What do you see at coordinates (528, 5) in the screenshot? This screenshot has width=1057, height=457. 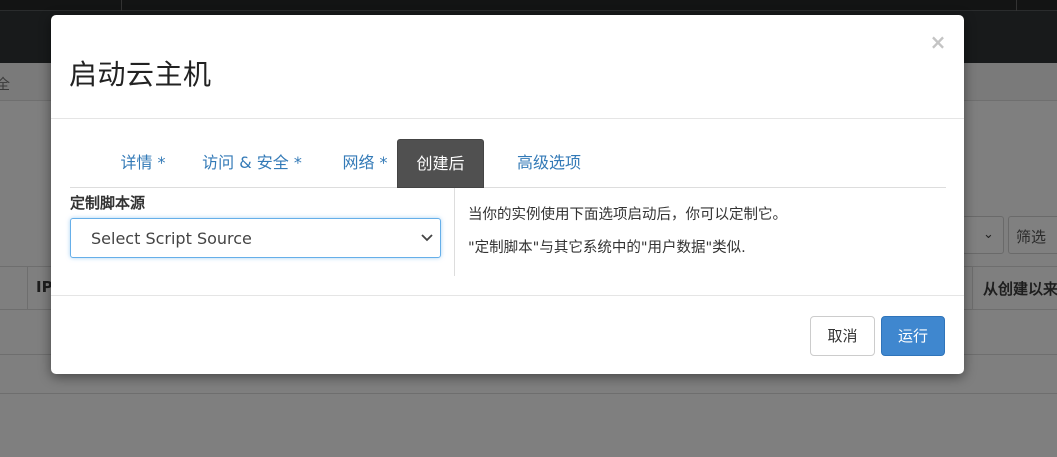 I see `top-strip` at bounding box center [528, 5].